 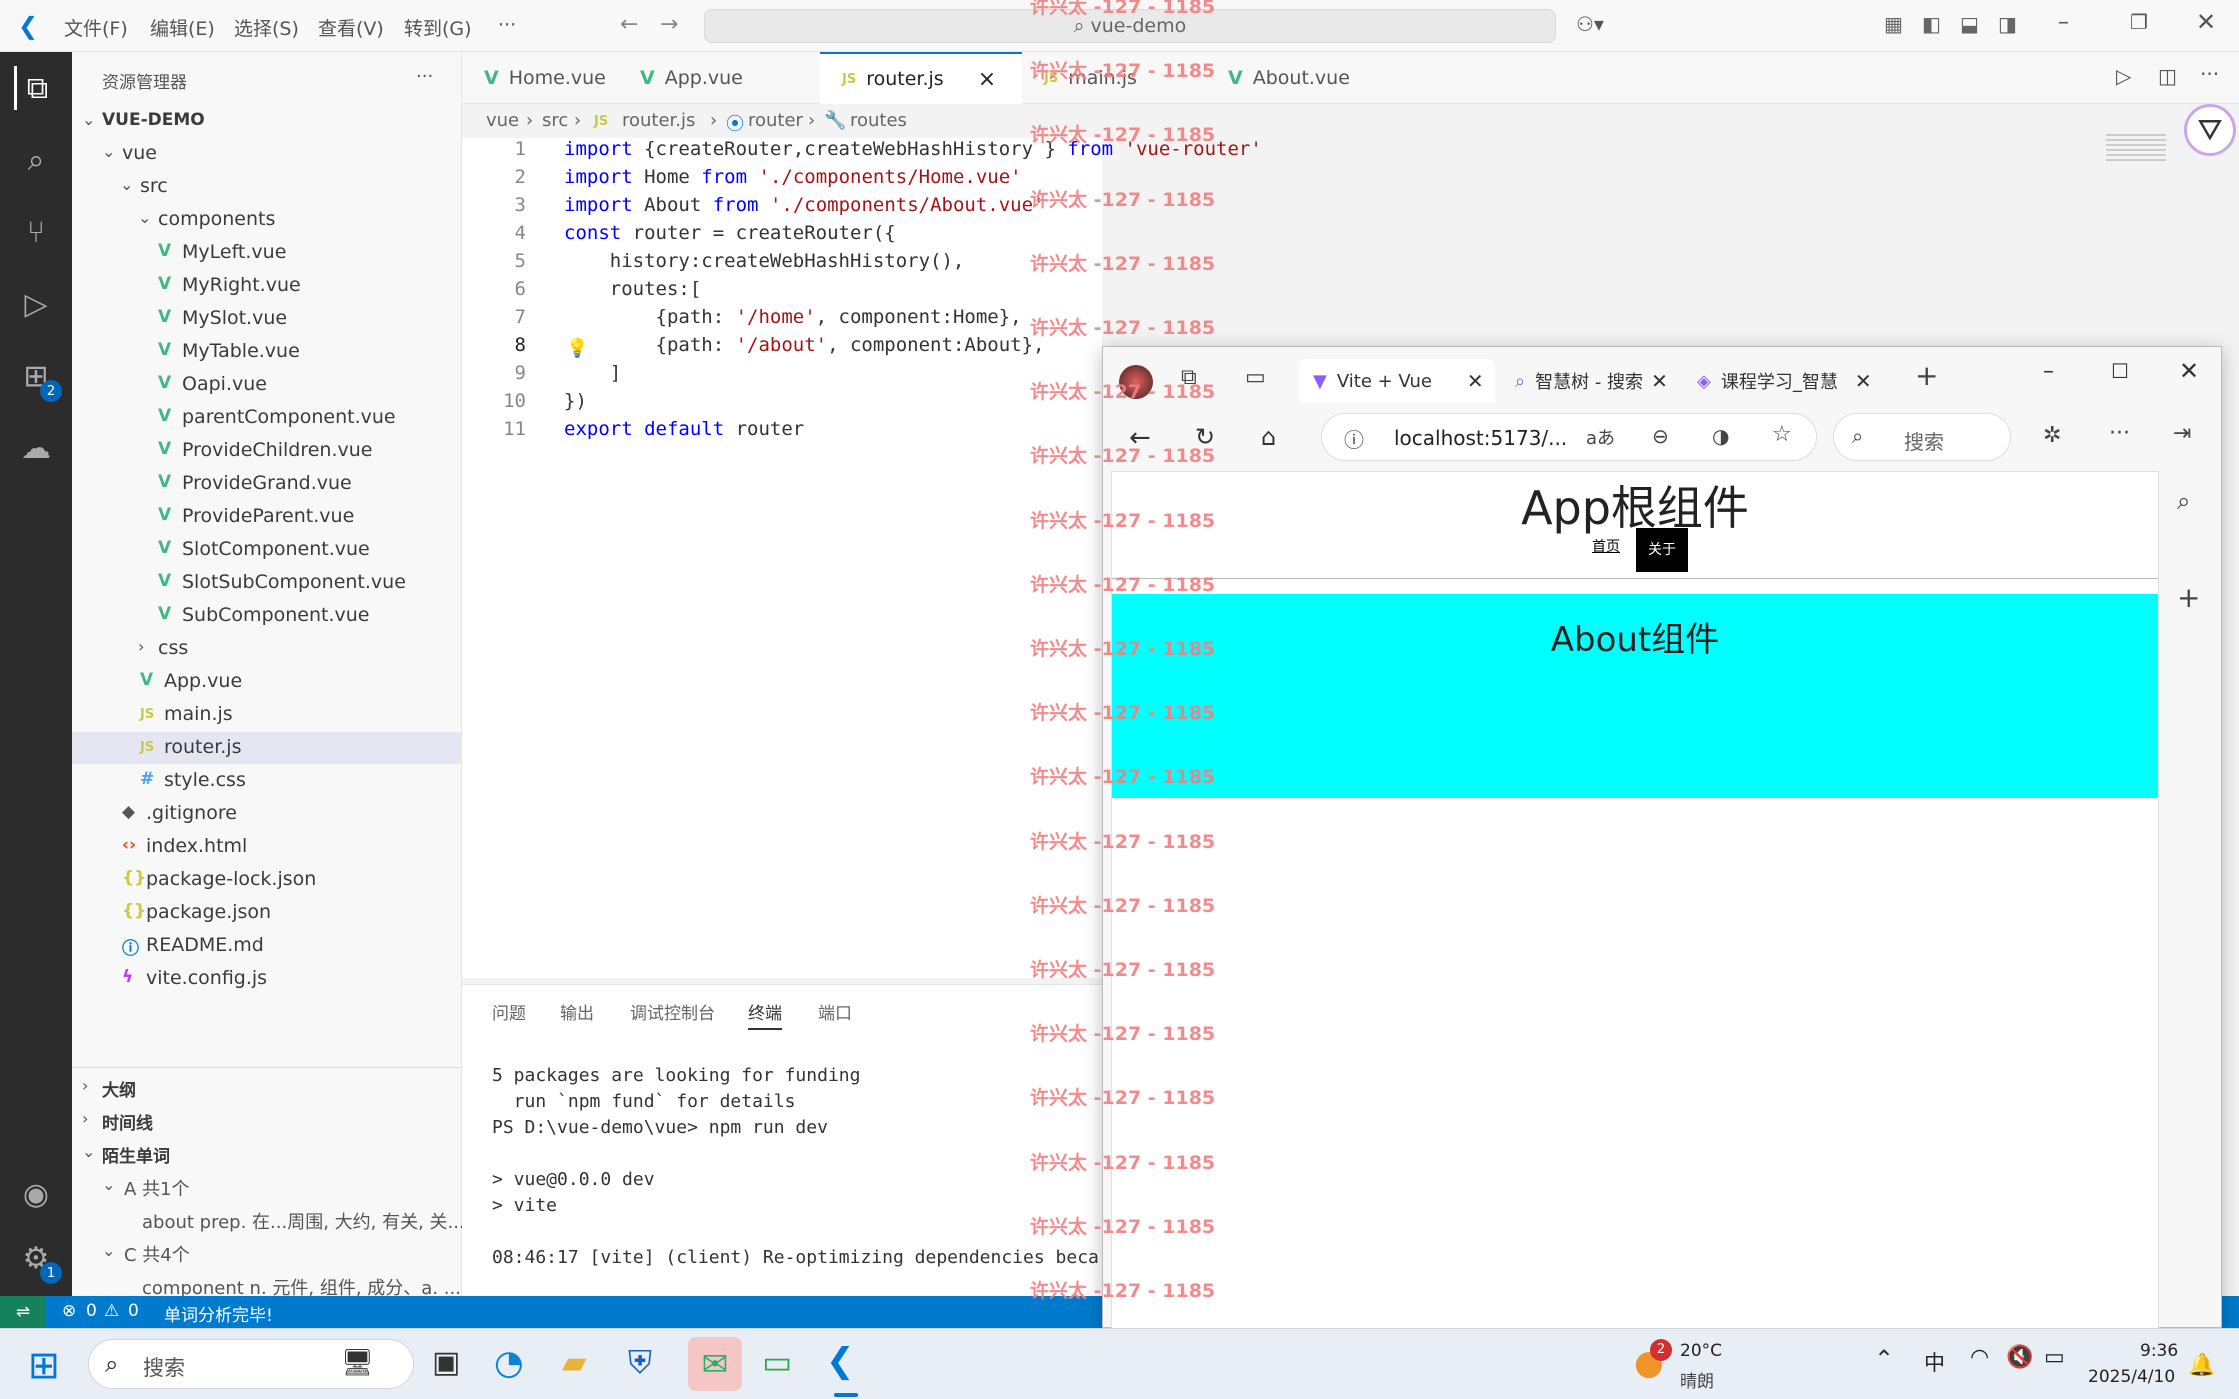 What do you see at coordinates (438, 27) in the screenshot?
I see `menu-goto: 转到(G)` at bounding box center [438, 27].